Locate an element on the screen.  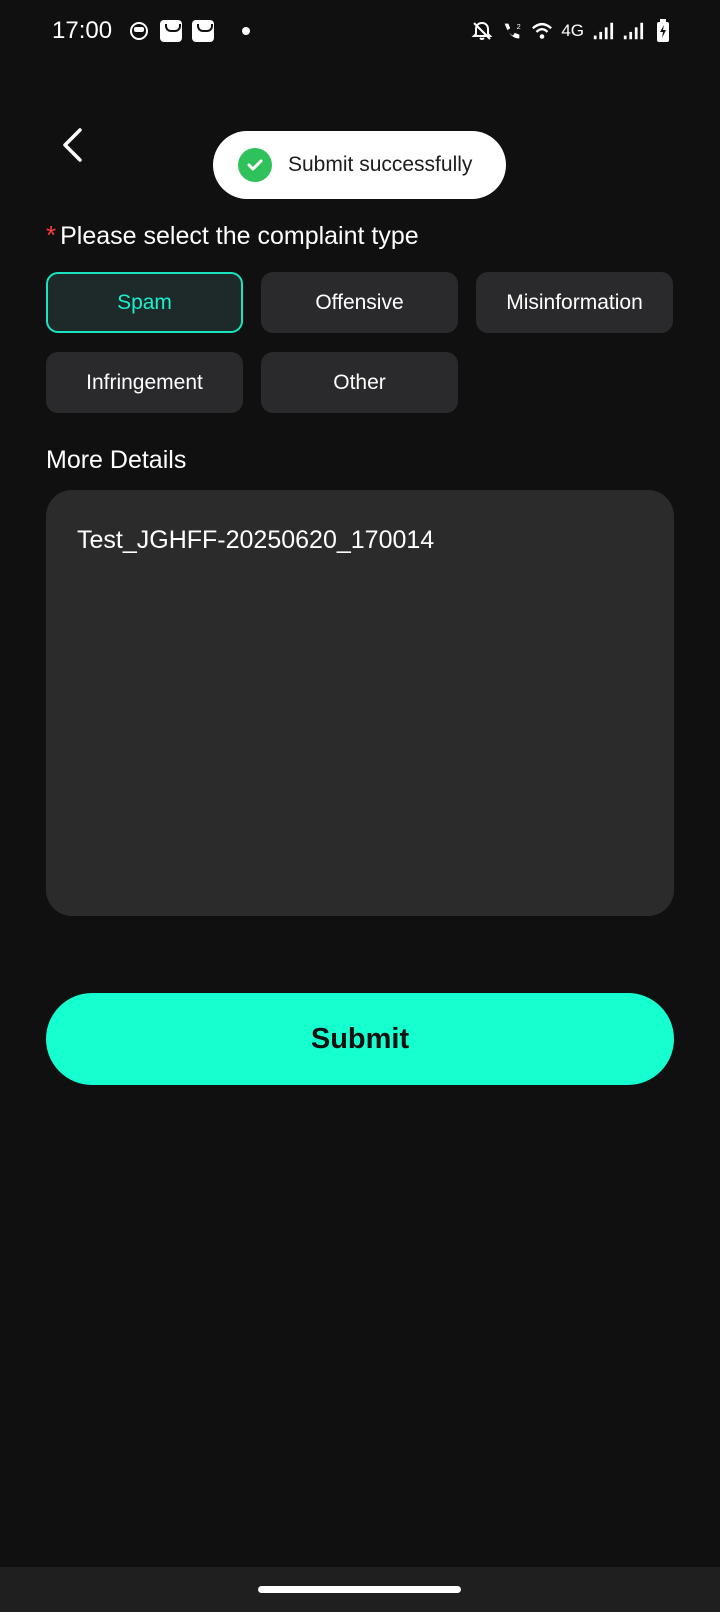
option-other: Other is located at coordinates (359, 382).